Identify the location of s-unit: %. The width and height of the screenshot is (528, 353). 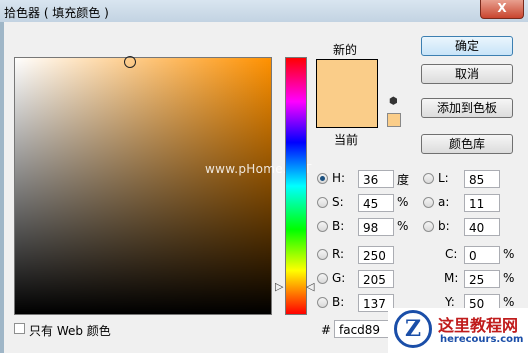
(403, 202).